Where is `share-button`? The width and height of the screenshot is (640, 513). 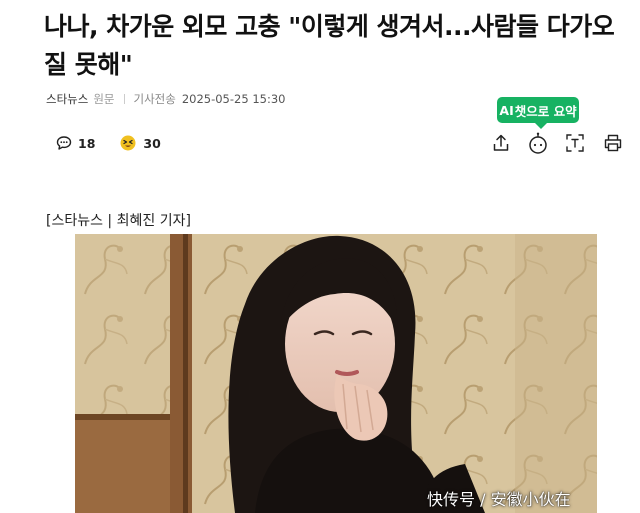 share-button is located at coordinates (501, 143).